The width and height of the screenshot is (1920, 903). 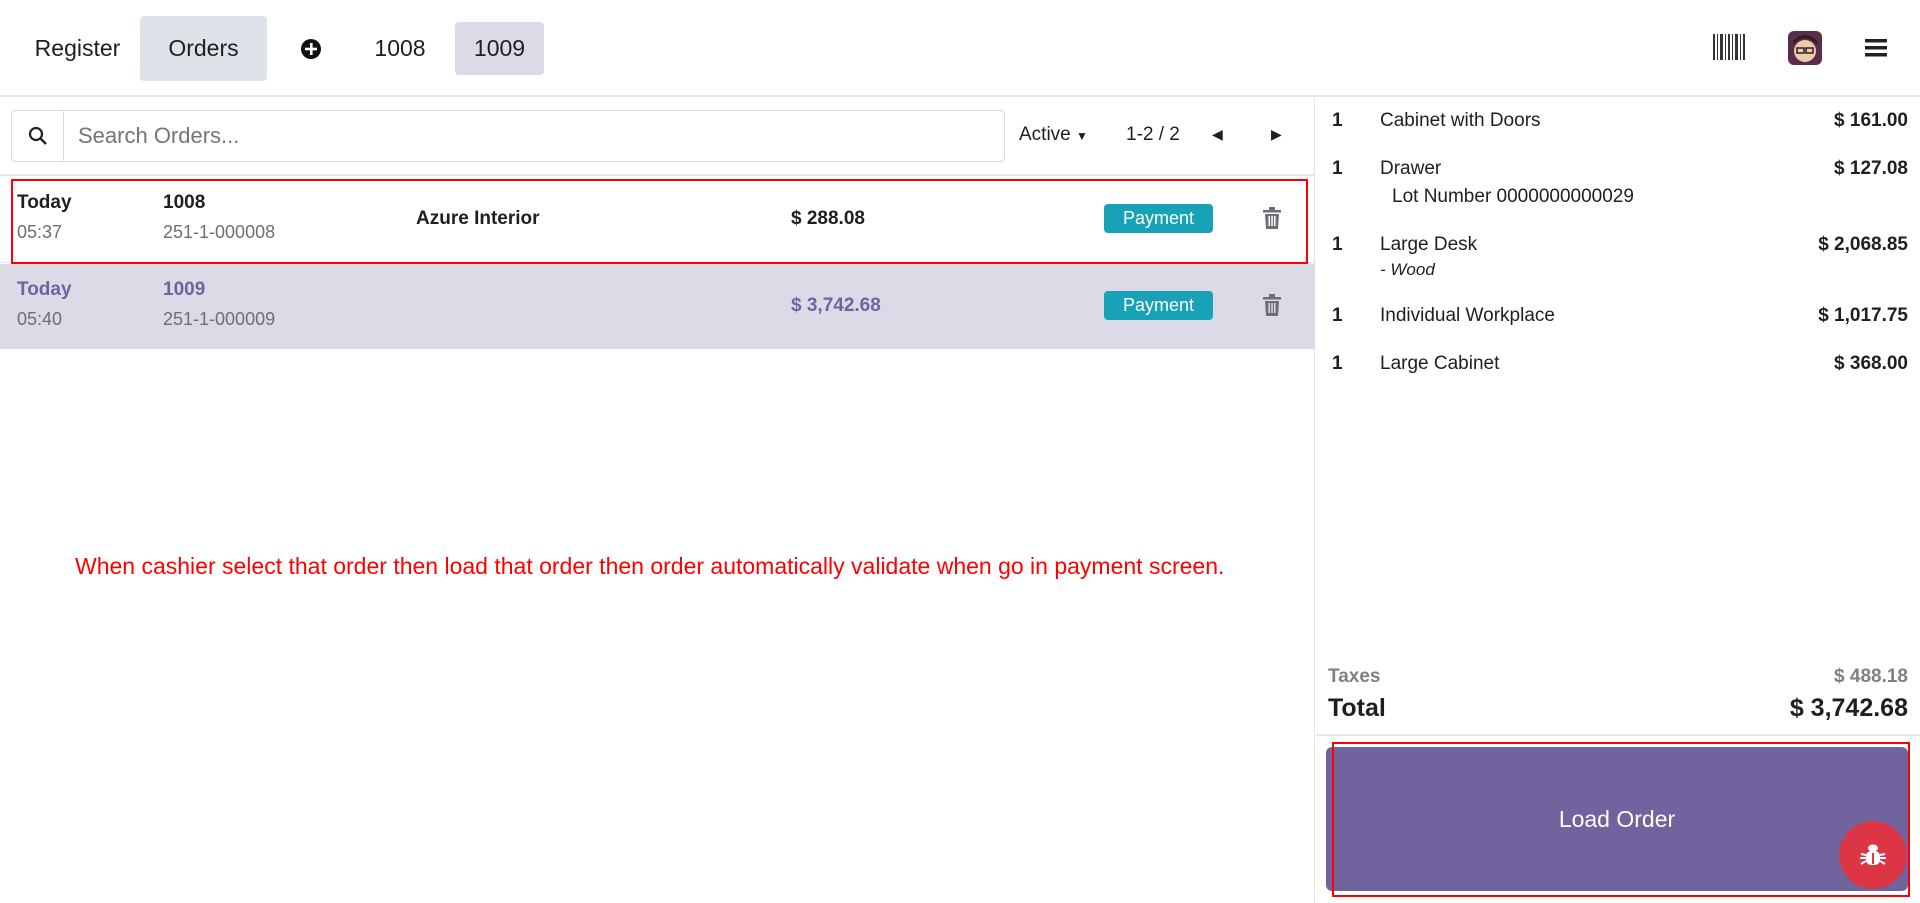 I want to click on order-number: 1009, so click(x=184, y=289).